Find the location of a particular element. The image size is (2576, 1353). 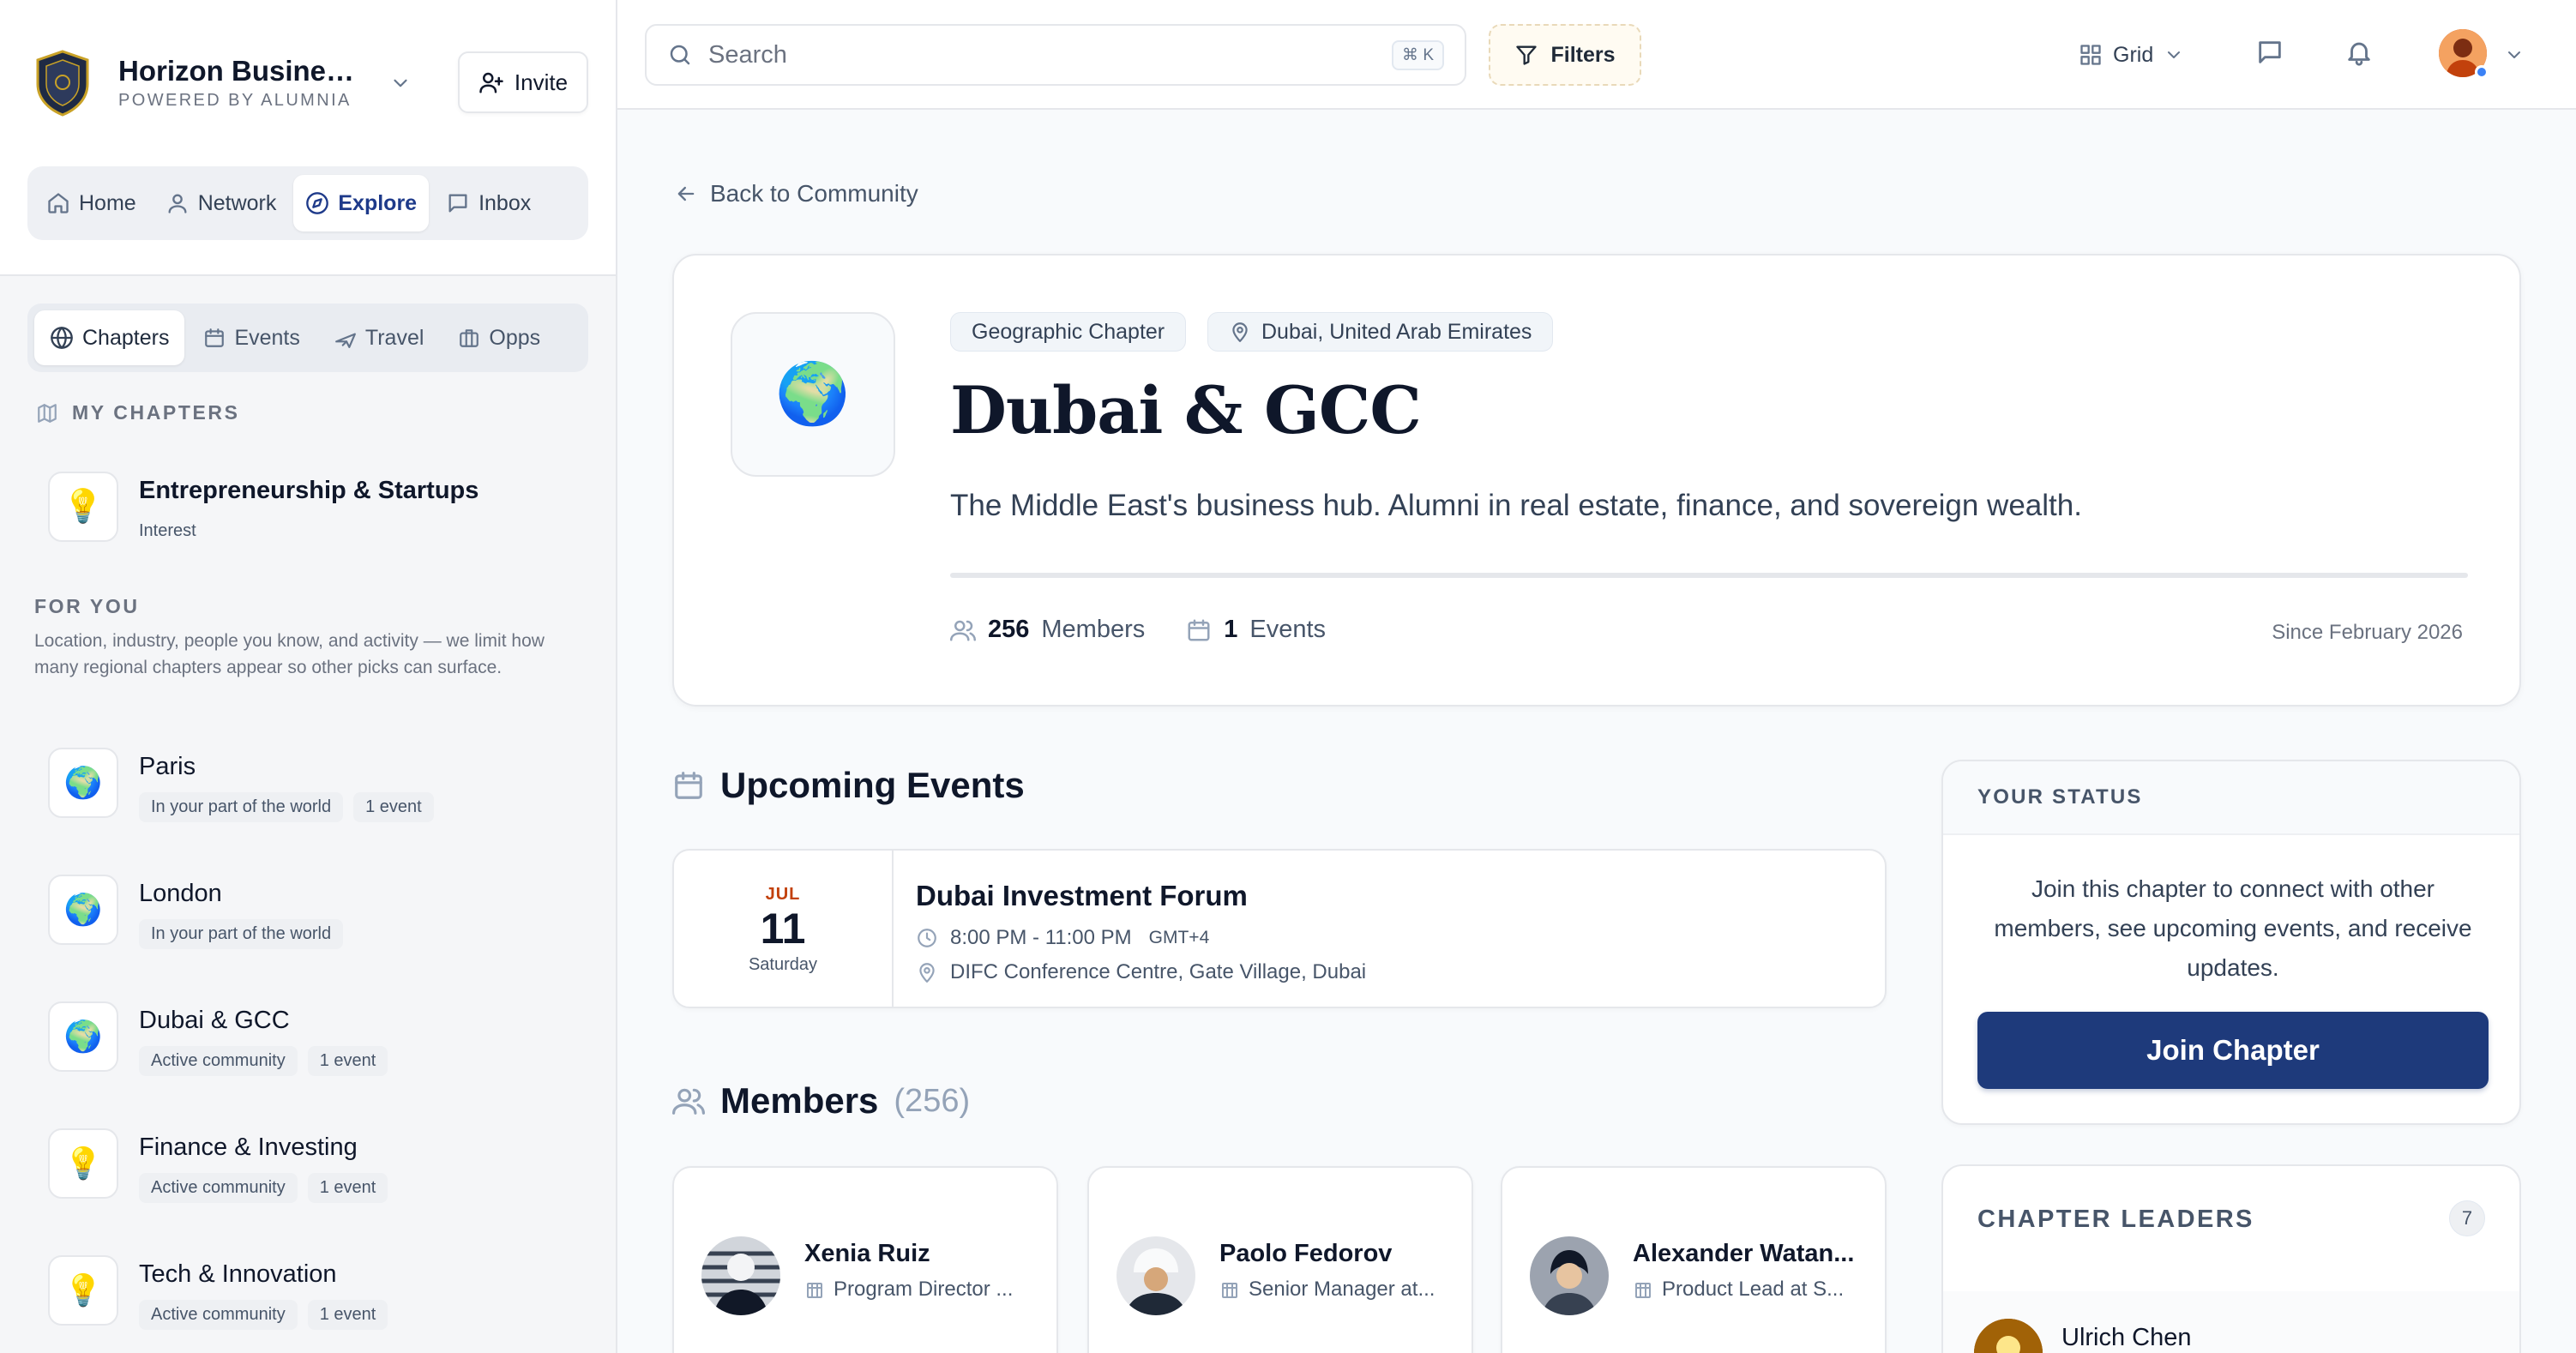

invite-button: Invite is located at coordinates (523, 82).